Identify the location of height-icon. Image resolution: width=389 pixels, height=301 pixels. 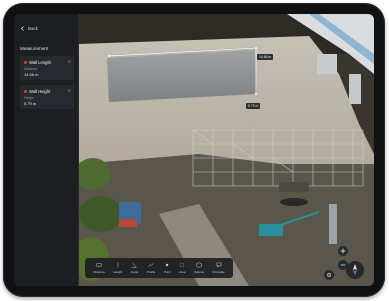
(118, 265).